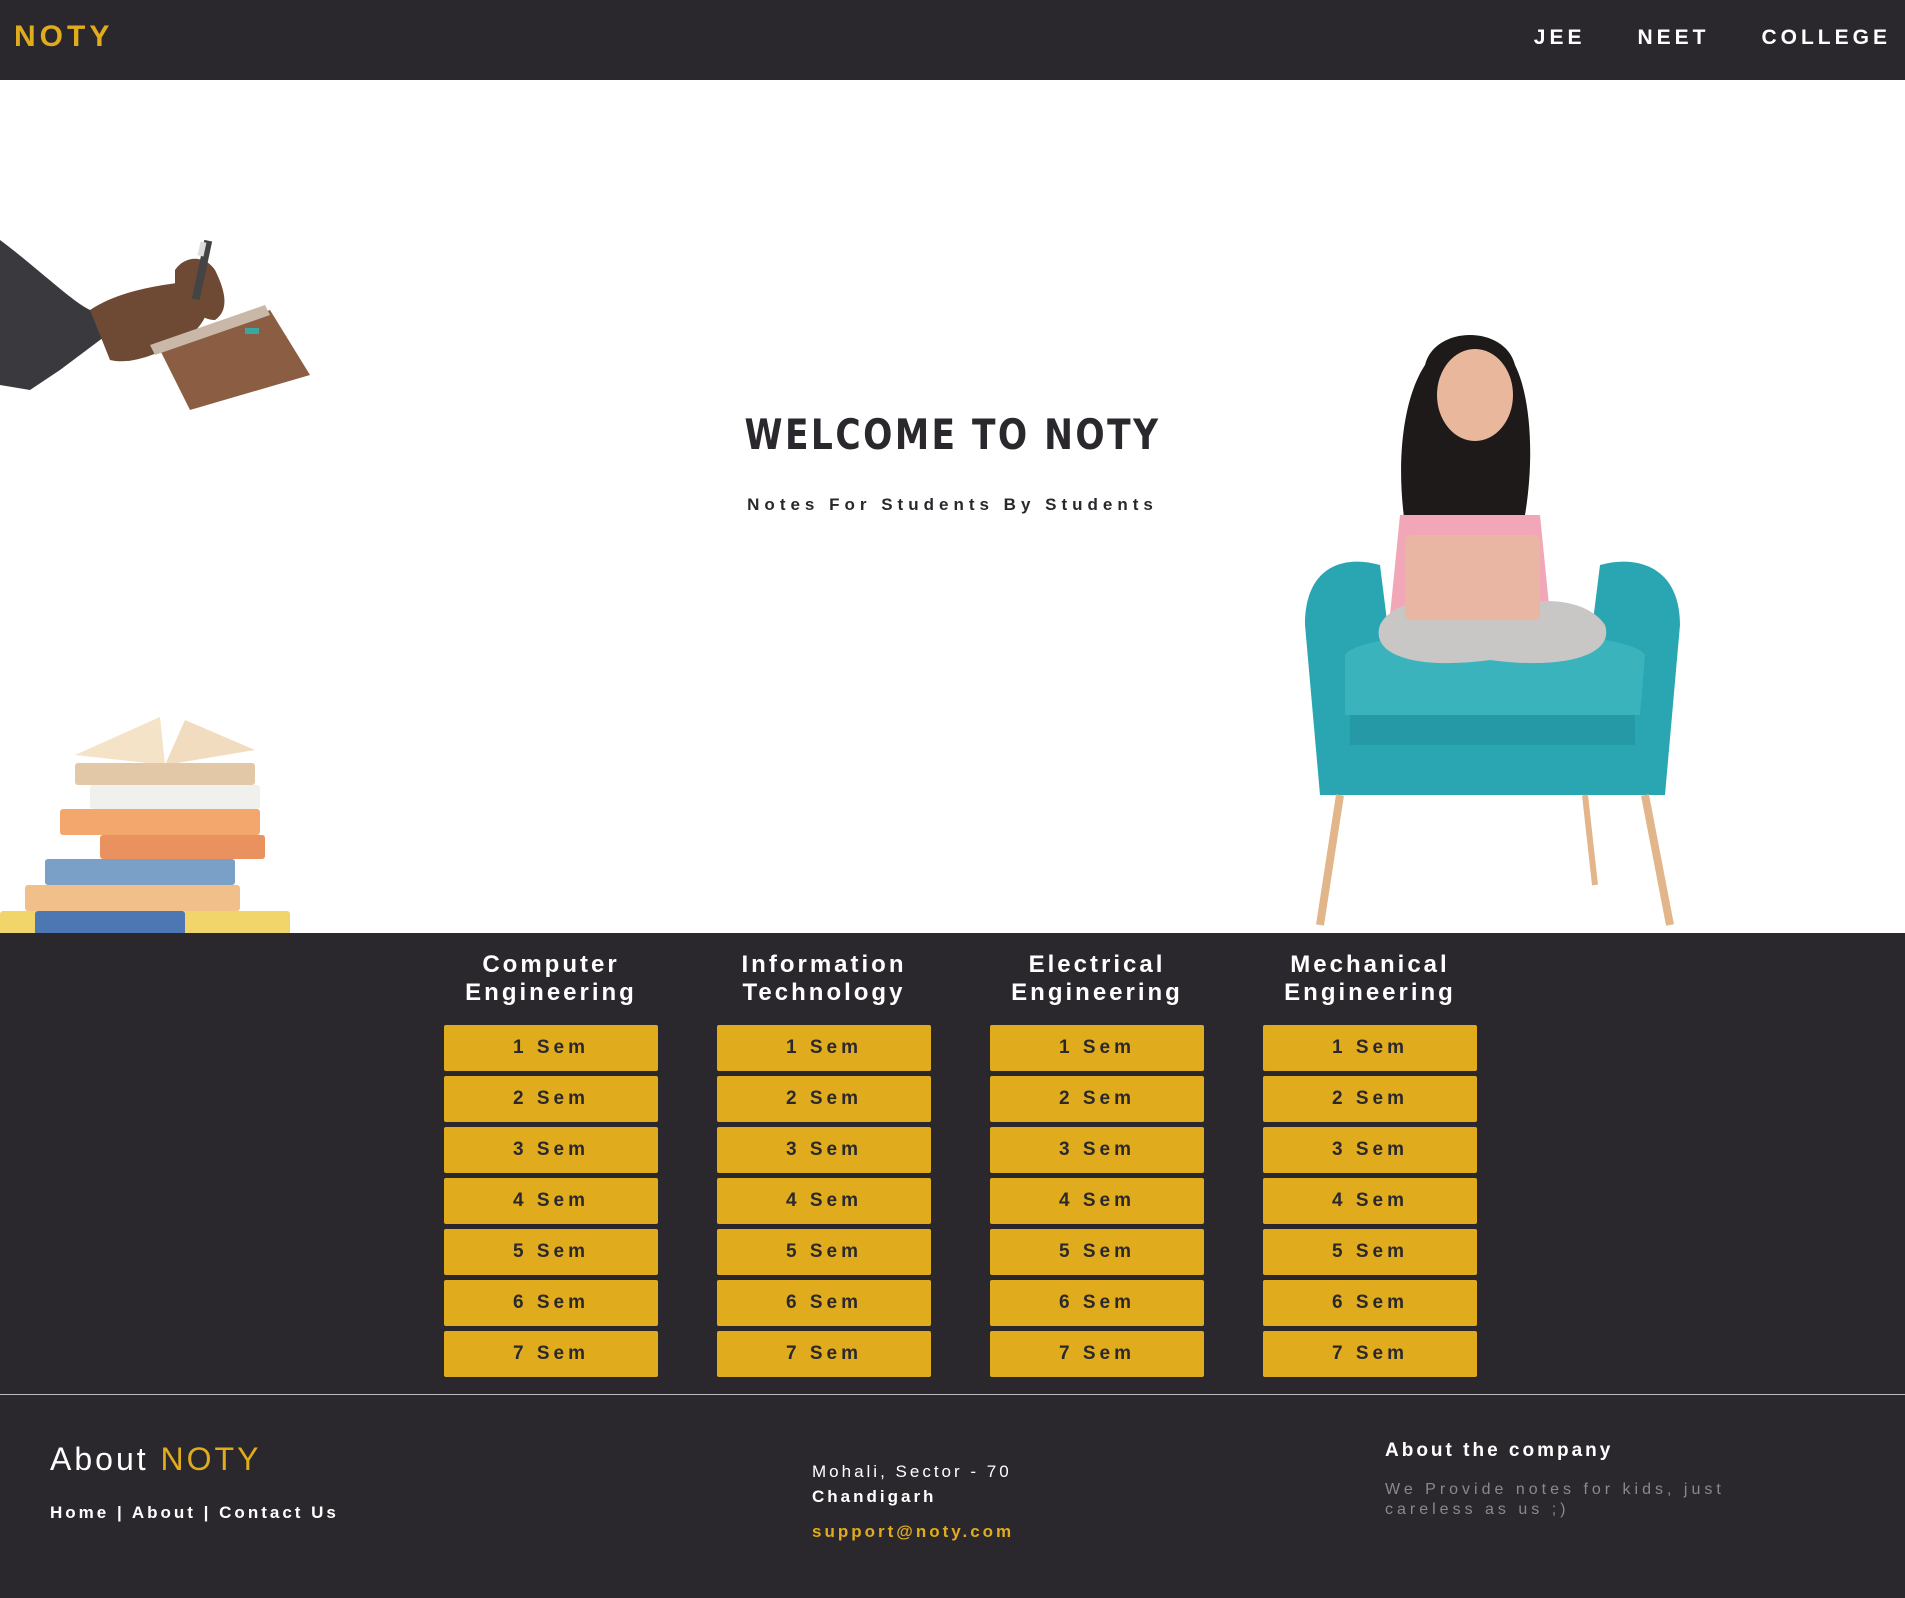 This screenshot has width=1905, height=1598. What do you see at coordinates (99, 1459) in the screenshot?
I see `about-prefix: About` at bounding box center [99, 1459].